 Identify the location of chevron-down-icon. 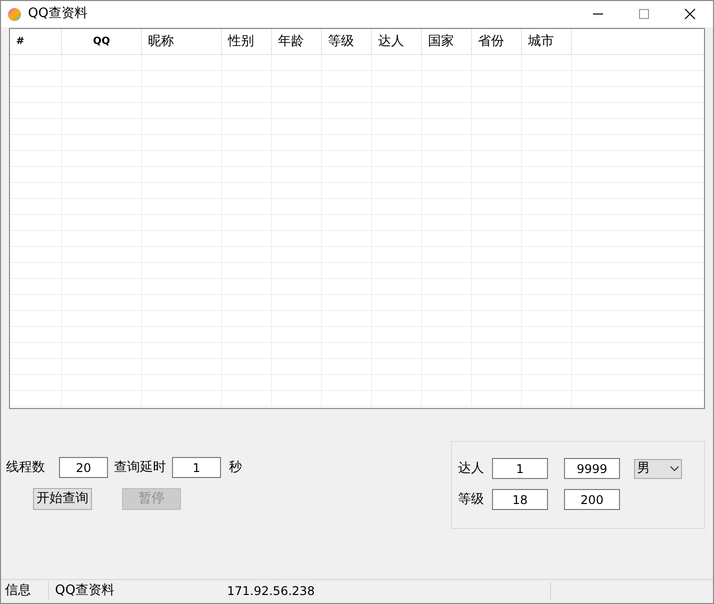
(674, 469).